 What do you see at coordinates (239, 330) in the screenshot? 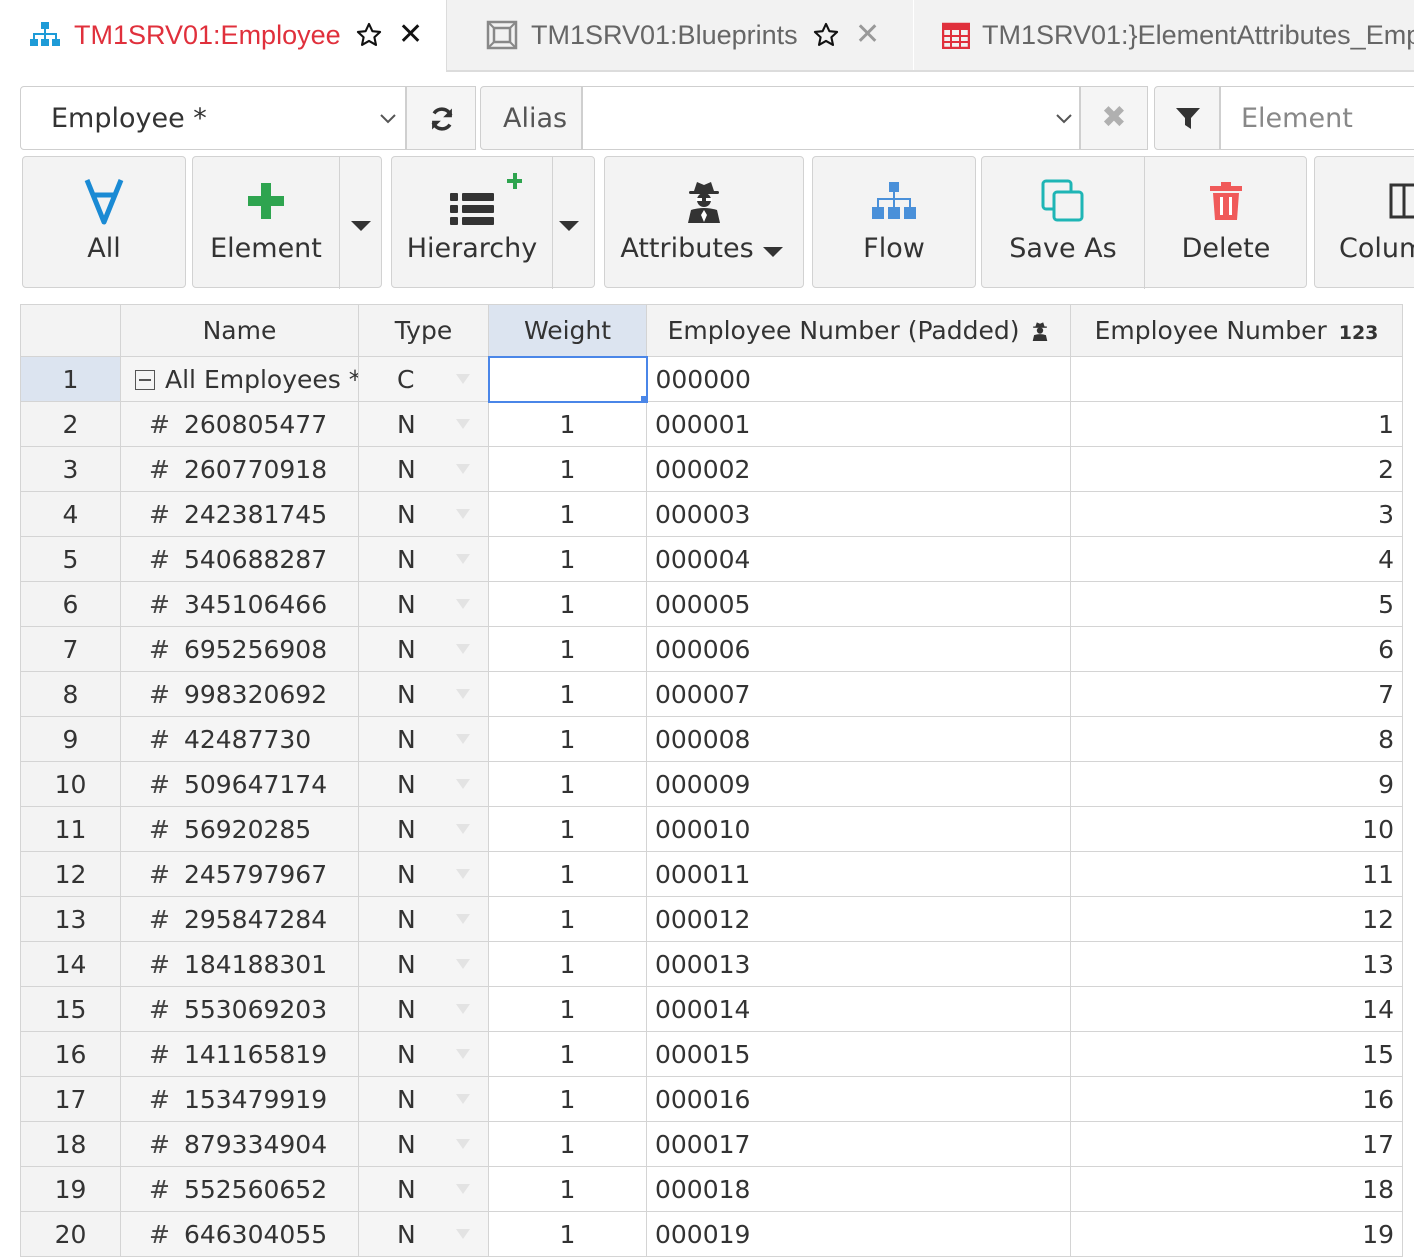
I see `name-column-header: Name` at bounding box center [239, 330].